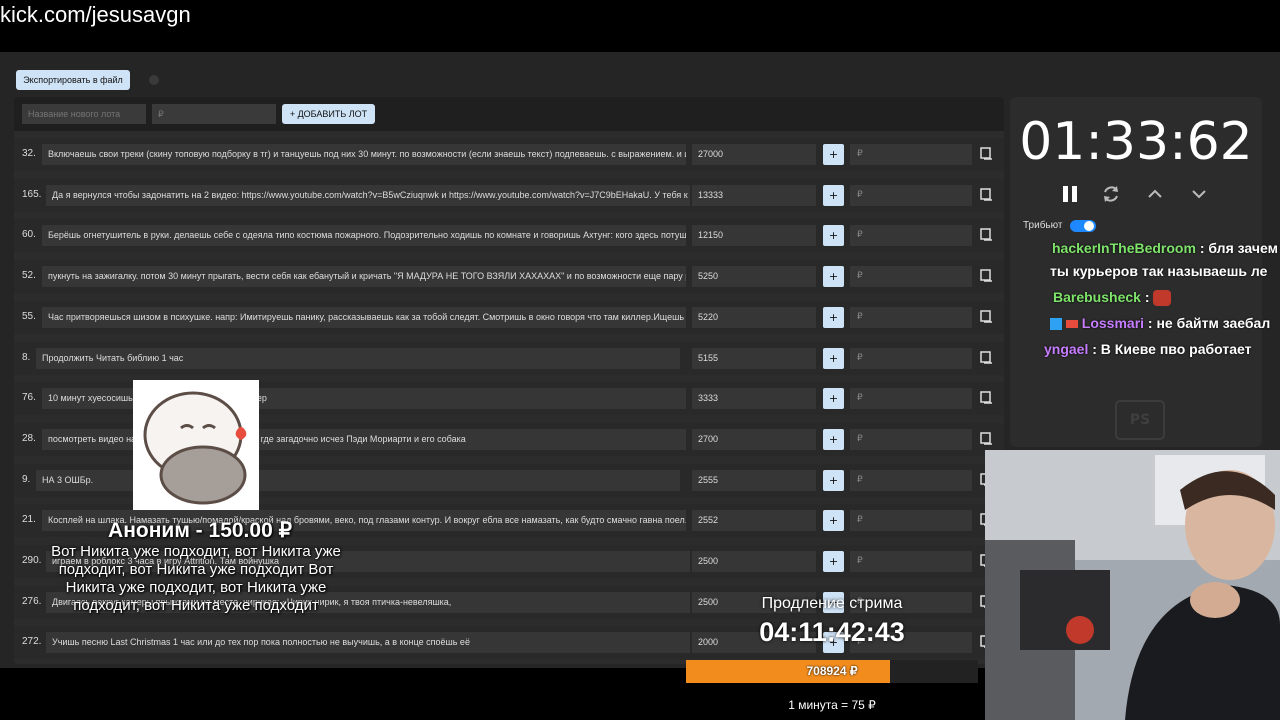 The image size is (1280, 720). What do you see at coordinates (214, 114) in the screenshot?
I see `new-lot-amount-input` at bounding box center [214, 114].